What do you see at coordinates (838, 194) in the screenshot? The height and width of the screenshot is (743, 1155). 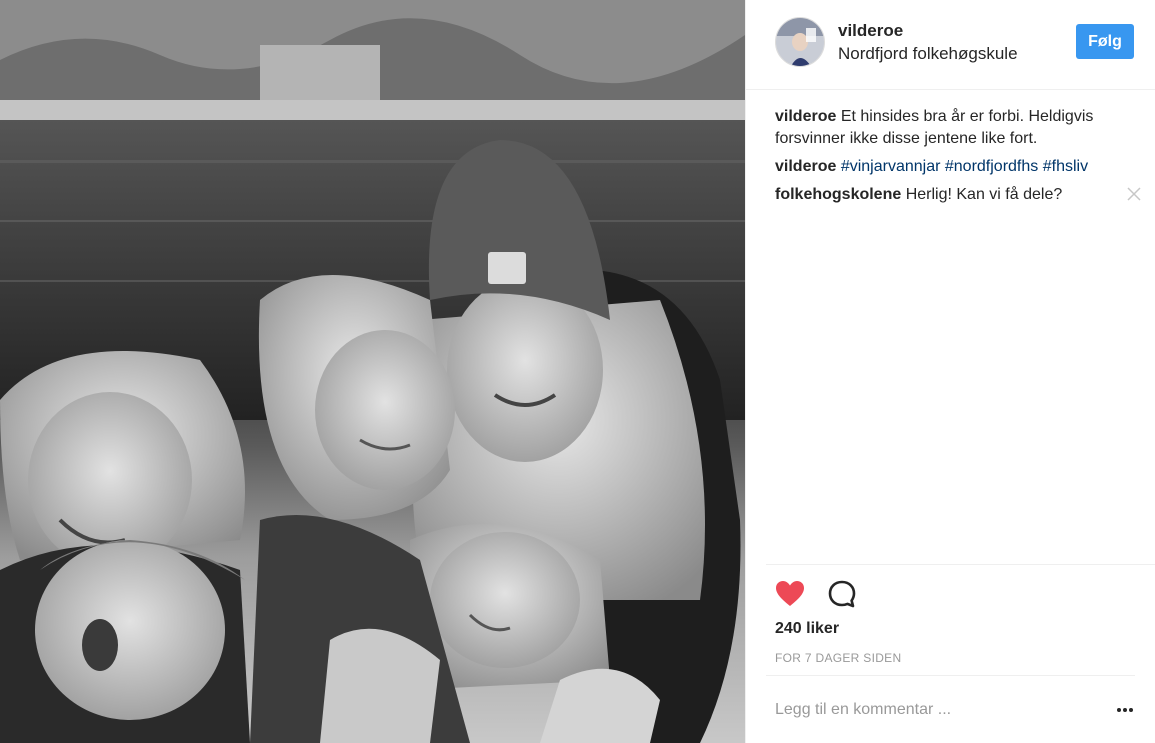 I see `comment-username: folkehogskolene` at bounding box center [838, 194].